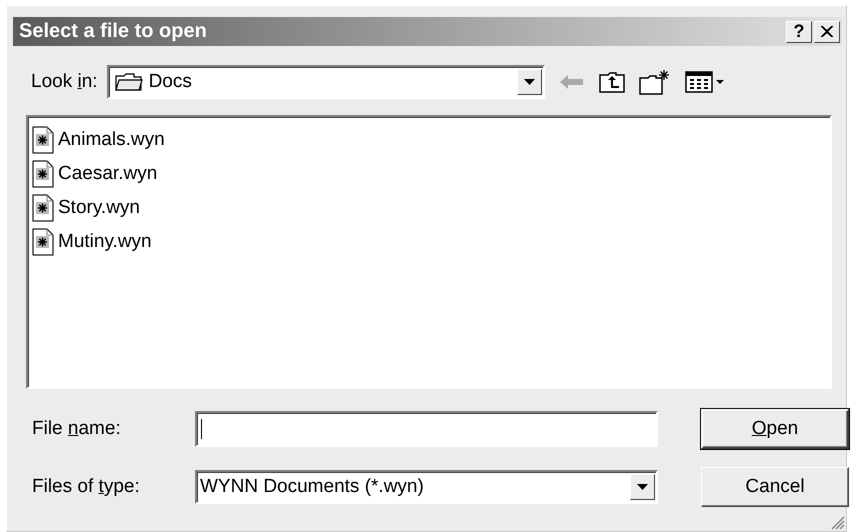 The height and width of the screenshot is (532, 852). I want to click on close-button, so click(827, 31).